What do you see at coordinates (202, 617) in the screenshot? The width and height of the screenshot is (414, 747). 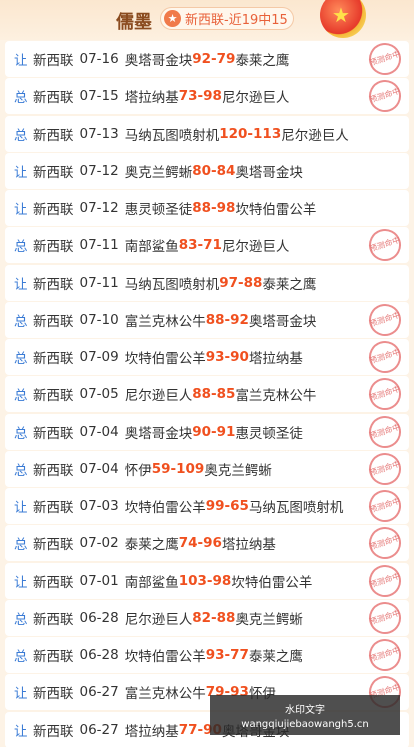 I see `home-score: 82` at bounding box center [202, 617].